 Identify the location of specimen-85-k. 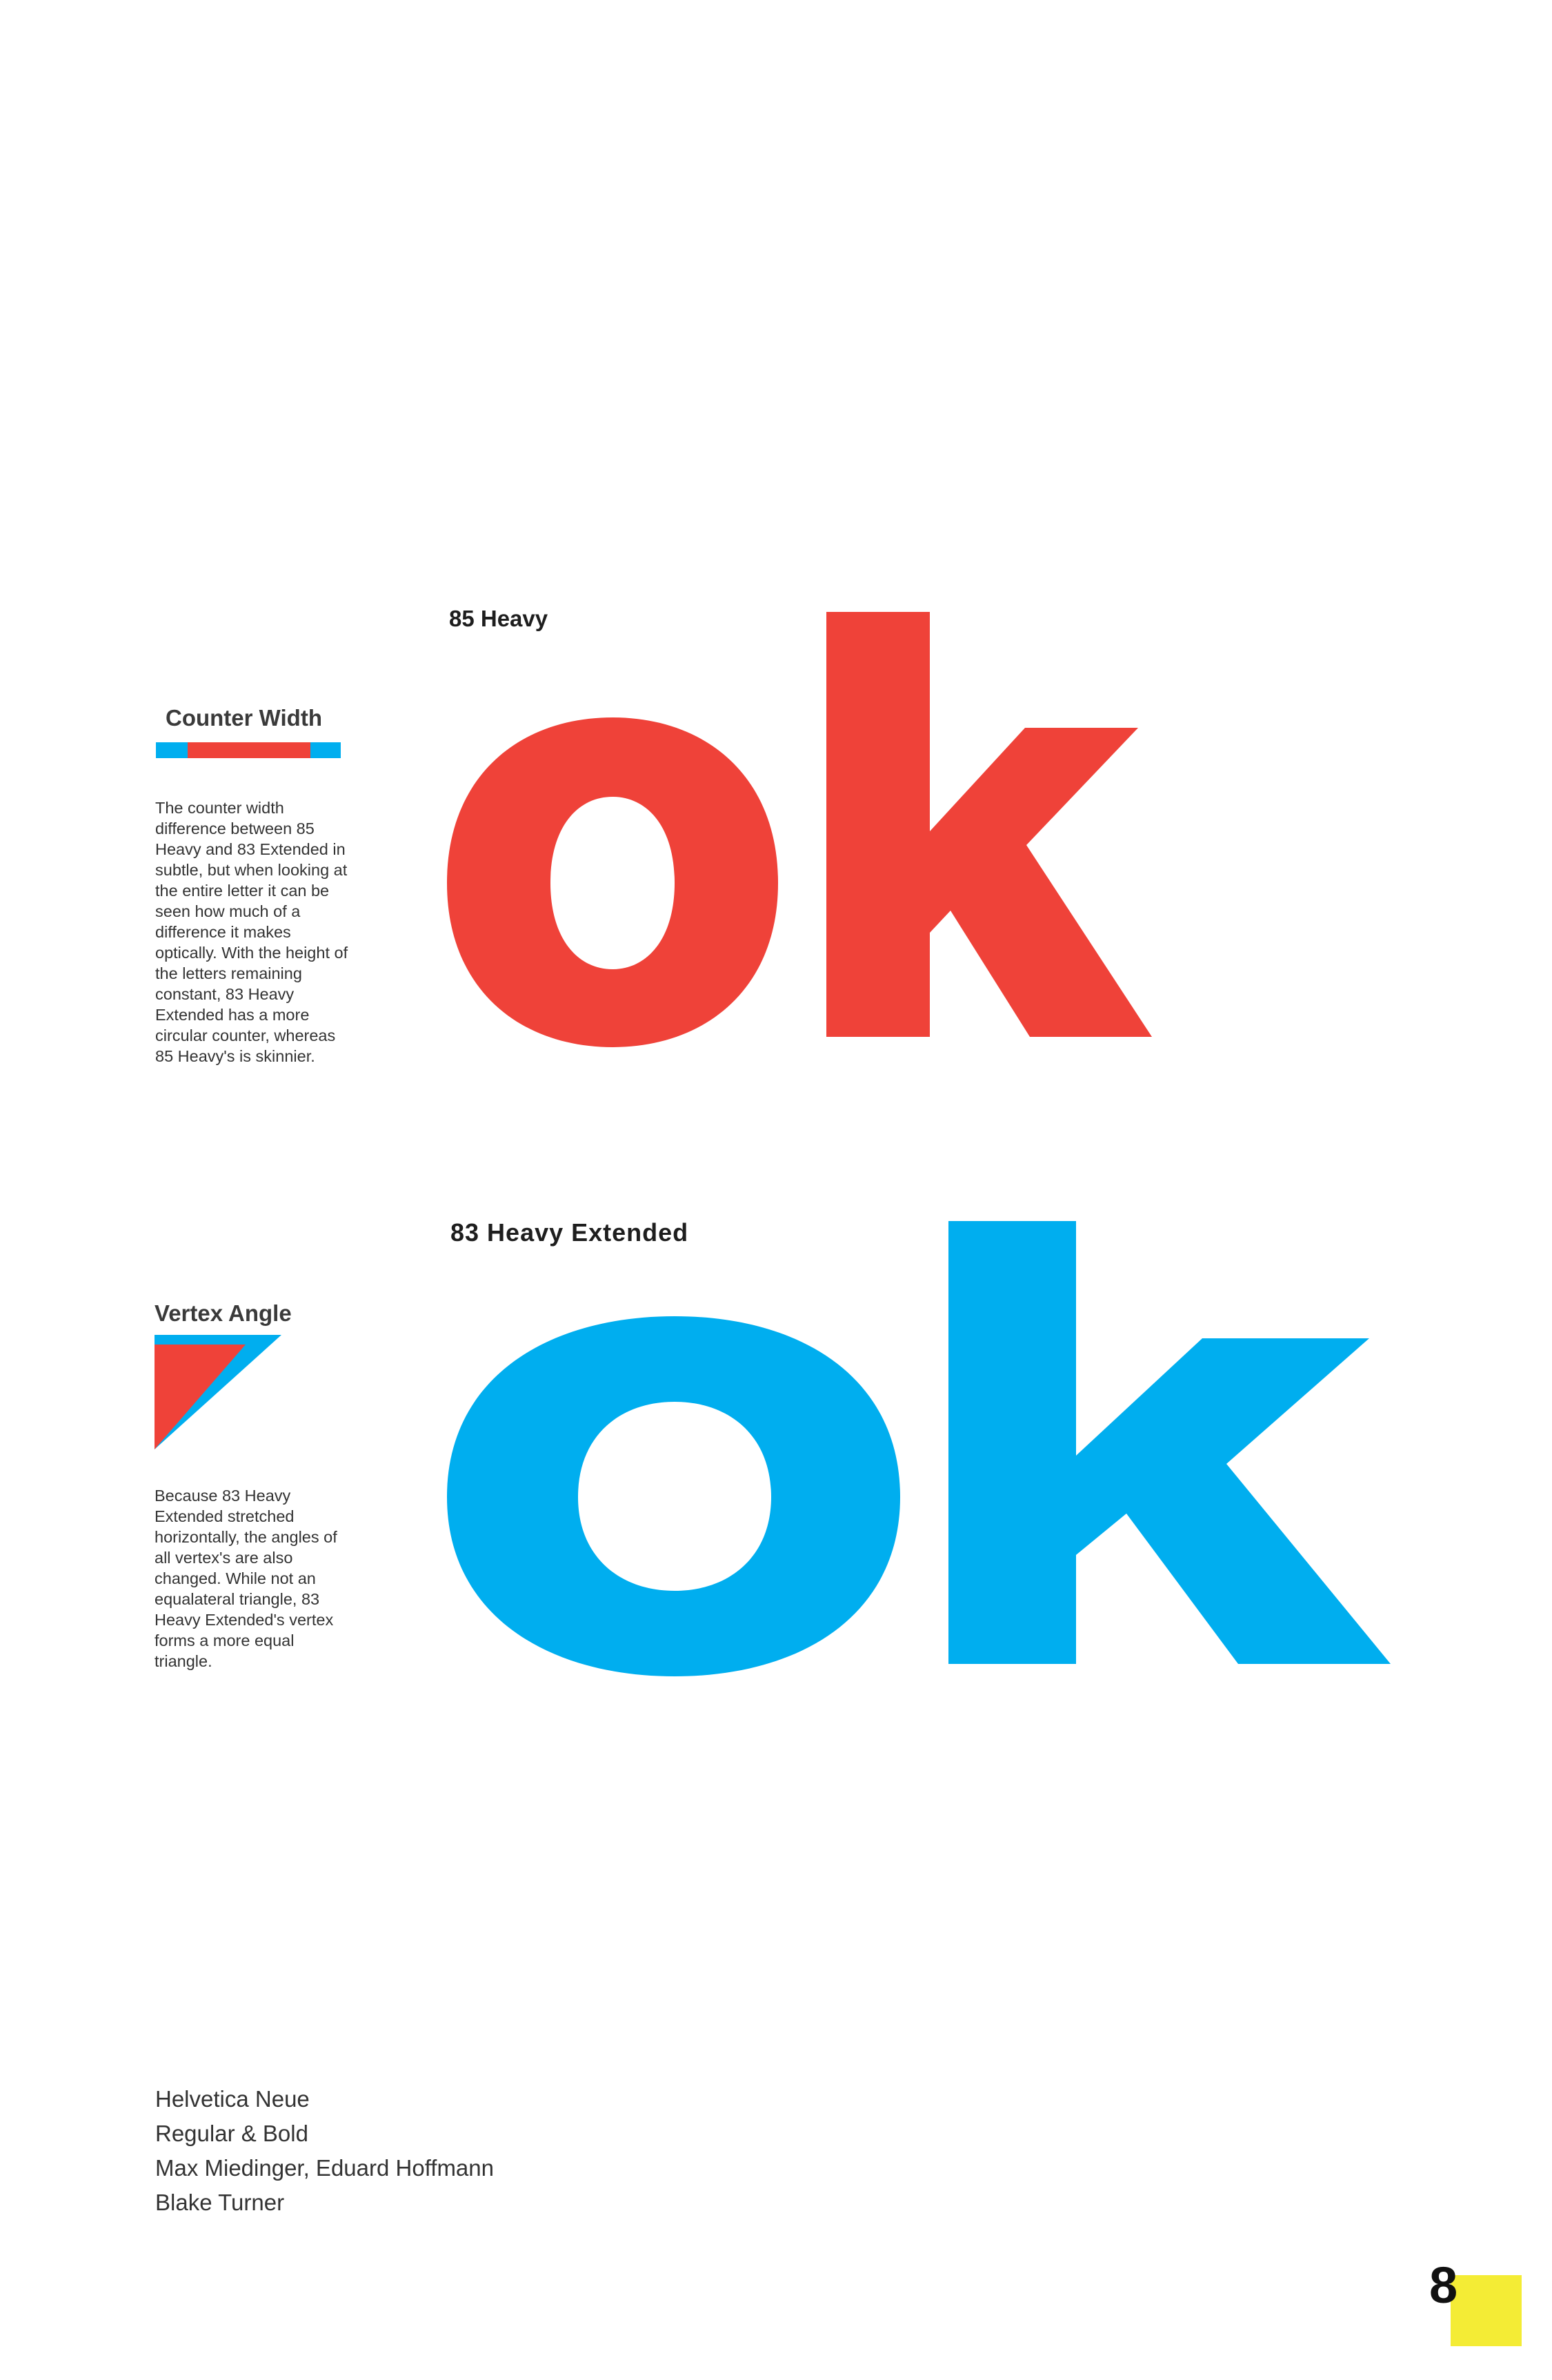
(989, 824).